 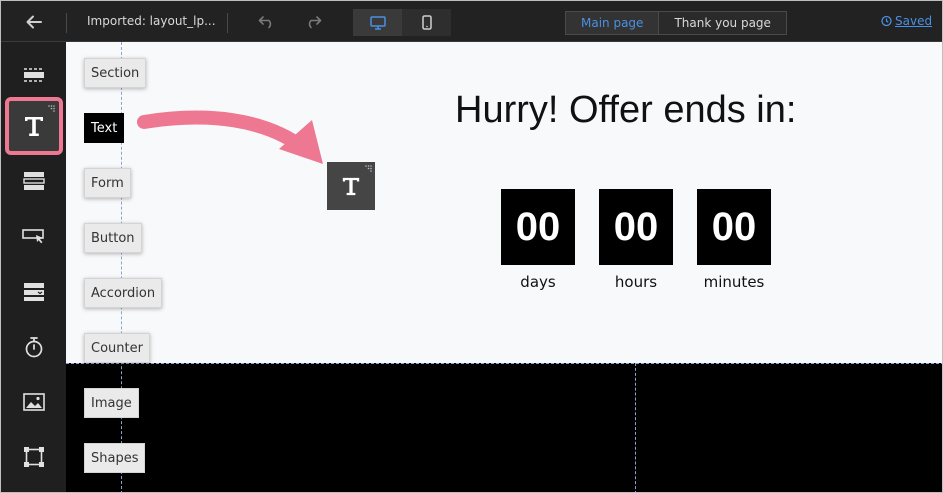 I want to click on image-icon, so click(x=34, y=402).